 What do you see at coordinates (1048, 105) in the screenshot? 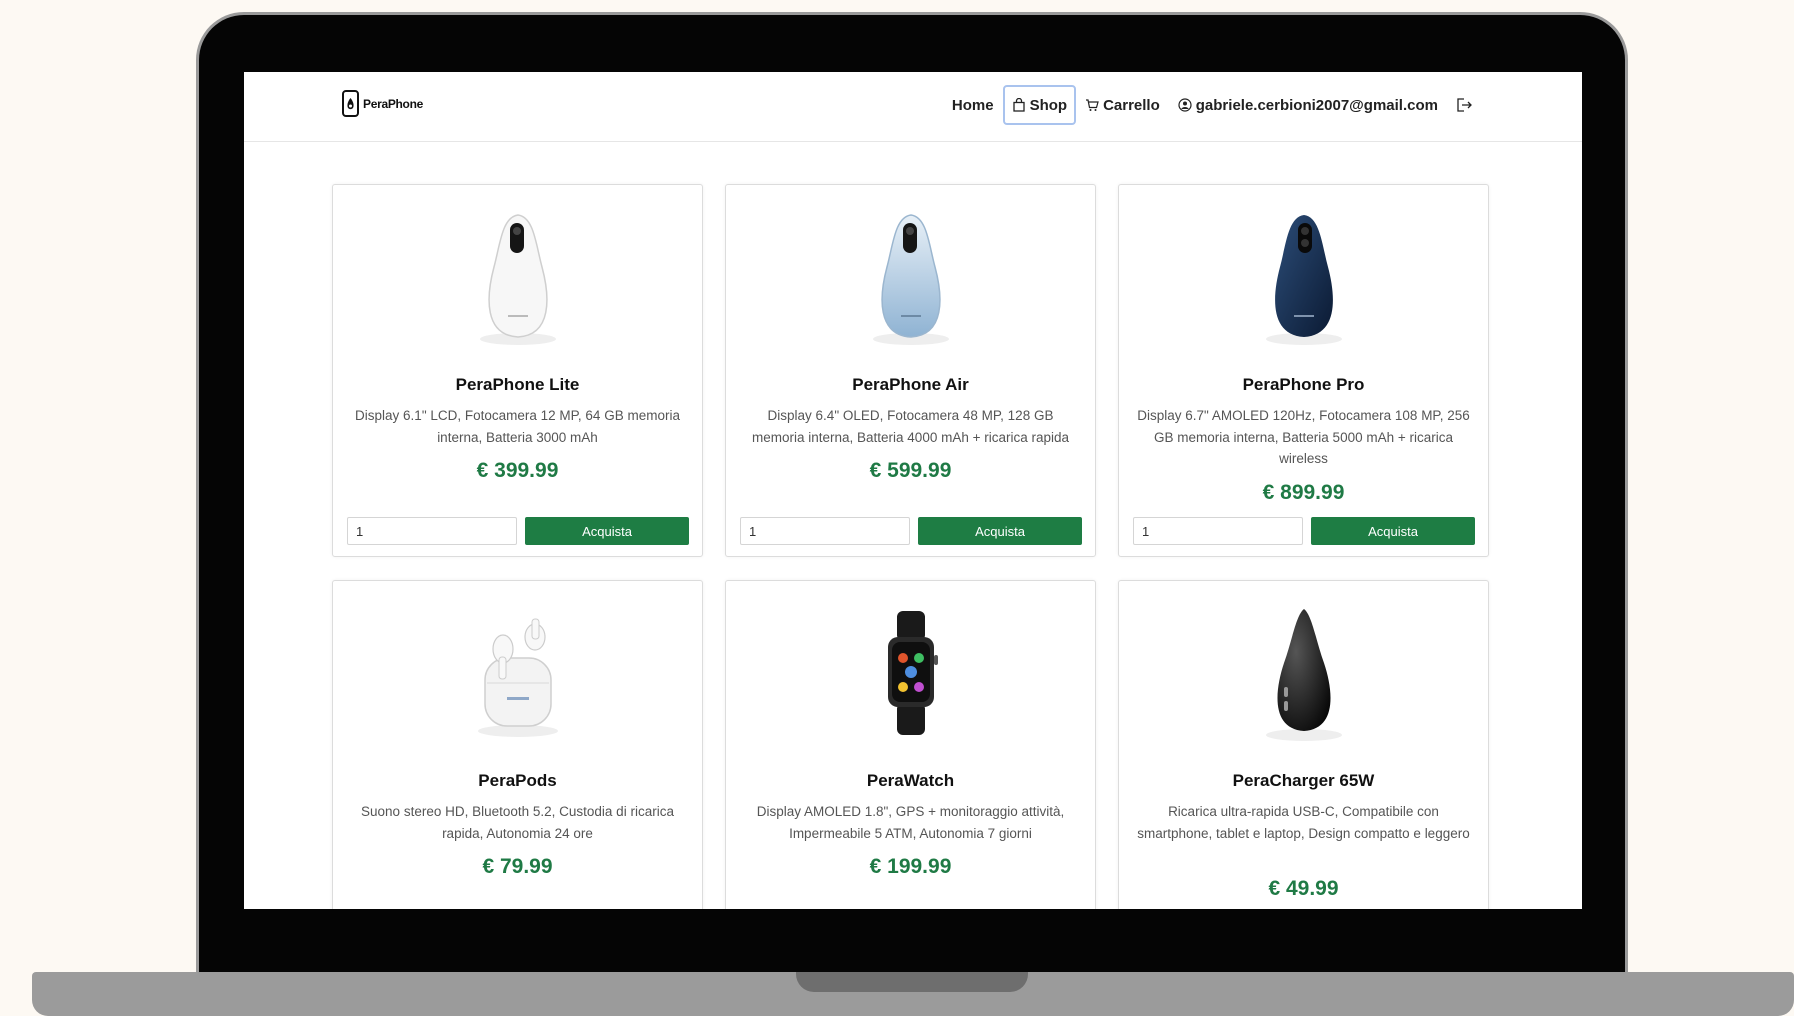
I see `nav-shop-label: Shop` at bounding box center [1048, 105].